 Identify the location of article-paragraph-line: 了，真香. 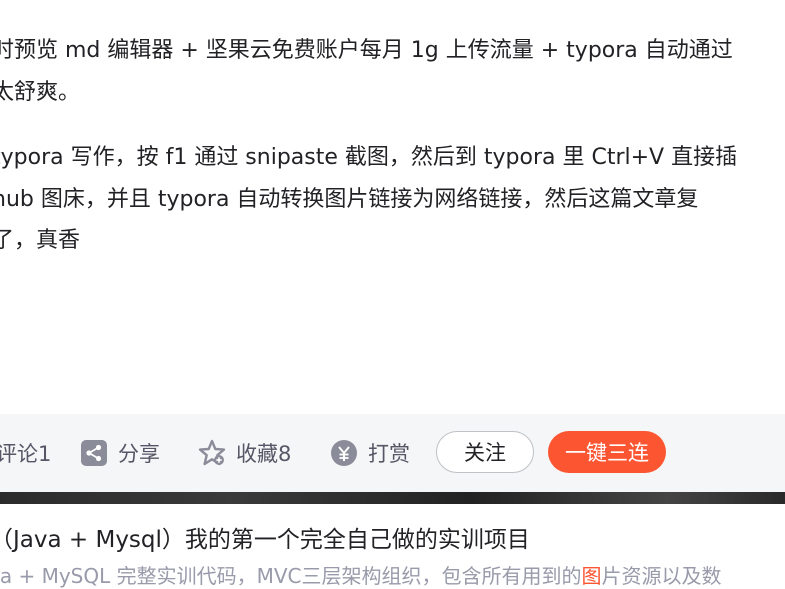
(40, 240).